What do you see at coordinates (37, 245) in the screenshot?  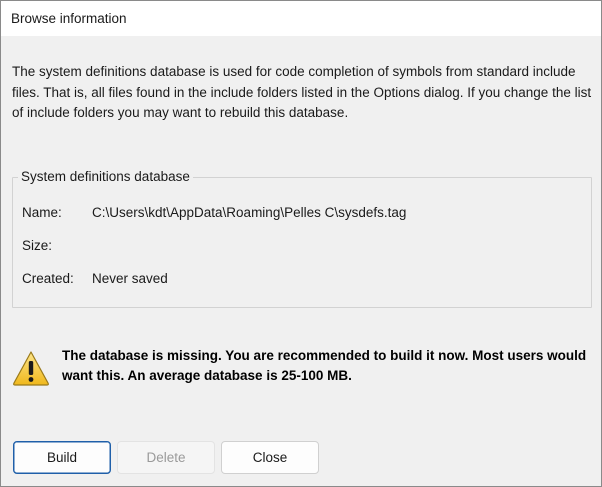 I see `size-label: Size:` at bounding box center [37, 245].